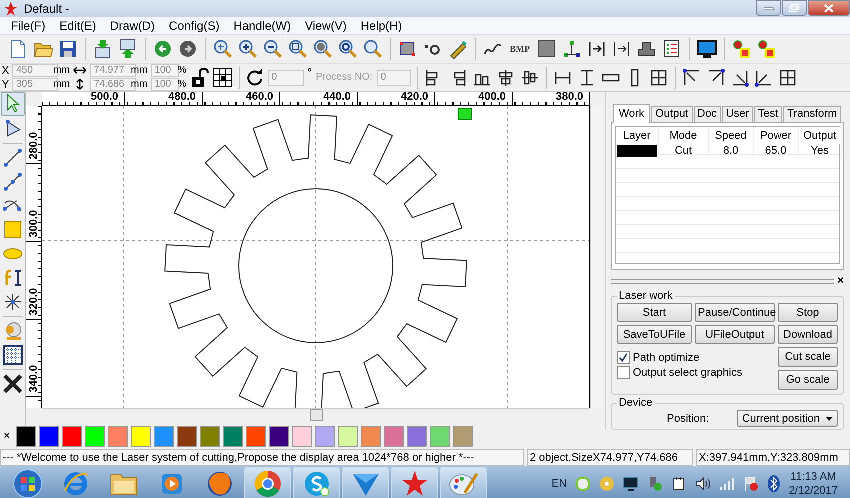 Image resolution: width=850 pixels, height=498 pixels. Describe the element at coordinates (607, 484) in the screenshot. I see `disc-icon` at that location.